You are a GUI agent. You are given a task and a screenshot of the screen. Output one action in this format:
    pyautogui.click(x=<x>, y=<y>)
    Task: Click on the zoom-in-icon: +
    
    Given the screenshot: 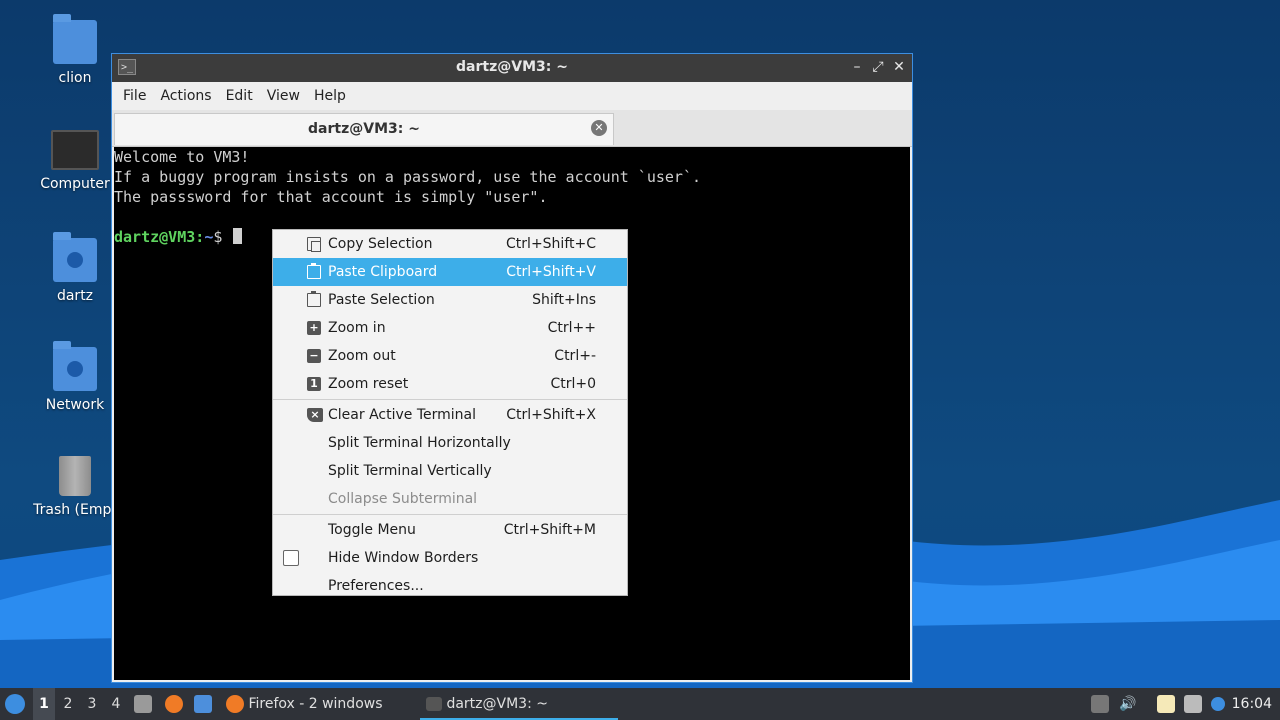 What is the action you would take?
    pyautogui.click(x=314, y=328)
    